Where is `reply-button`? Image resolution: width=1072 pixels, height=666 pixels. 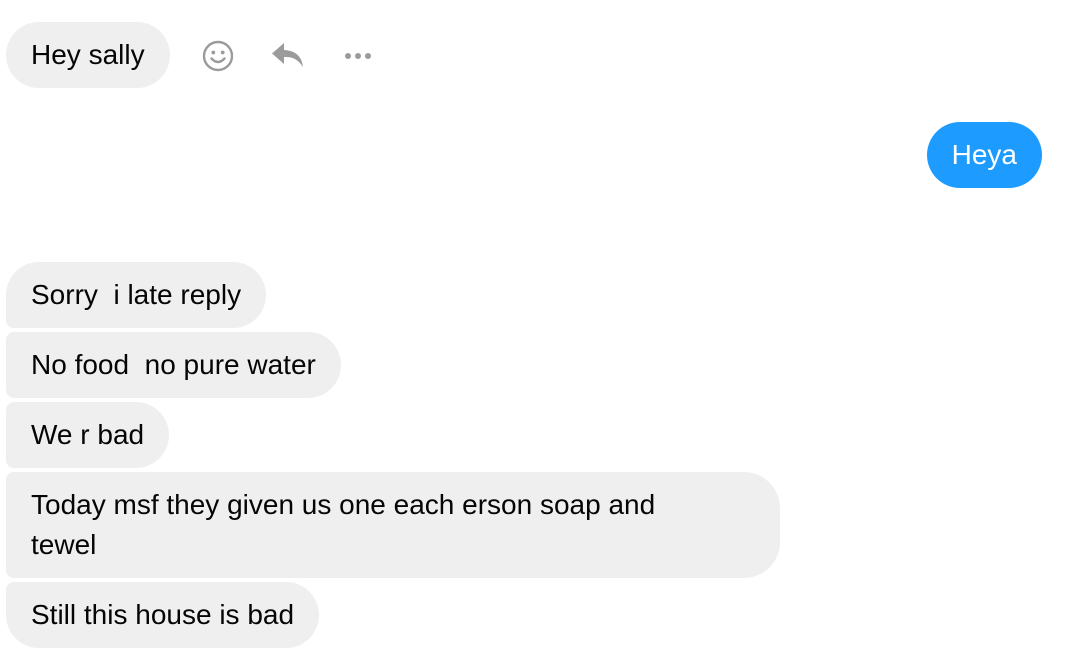 reply-button is located at coordinates (288, 56).